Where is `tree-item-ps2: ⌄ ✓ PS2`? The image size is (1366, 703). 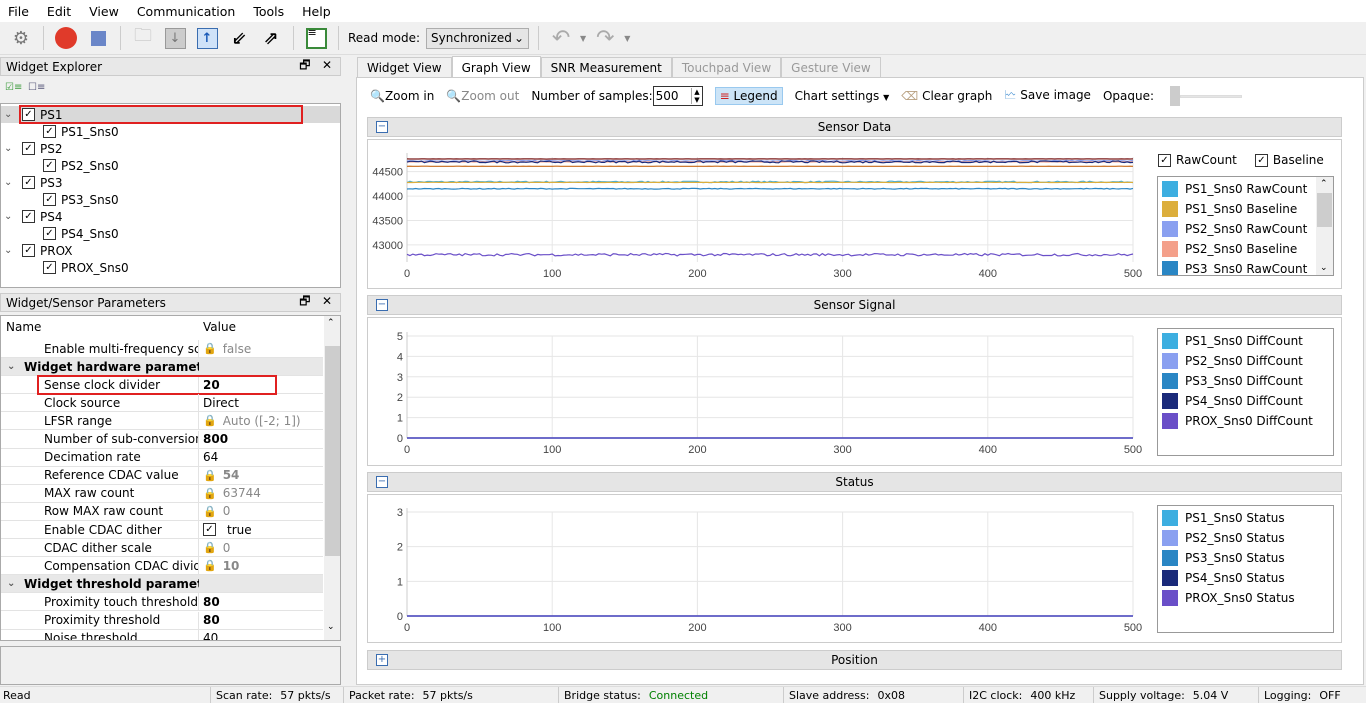 tree-item-ps2: ⌄ ✓ PS2 is located at coordinates (33, 148).